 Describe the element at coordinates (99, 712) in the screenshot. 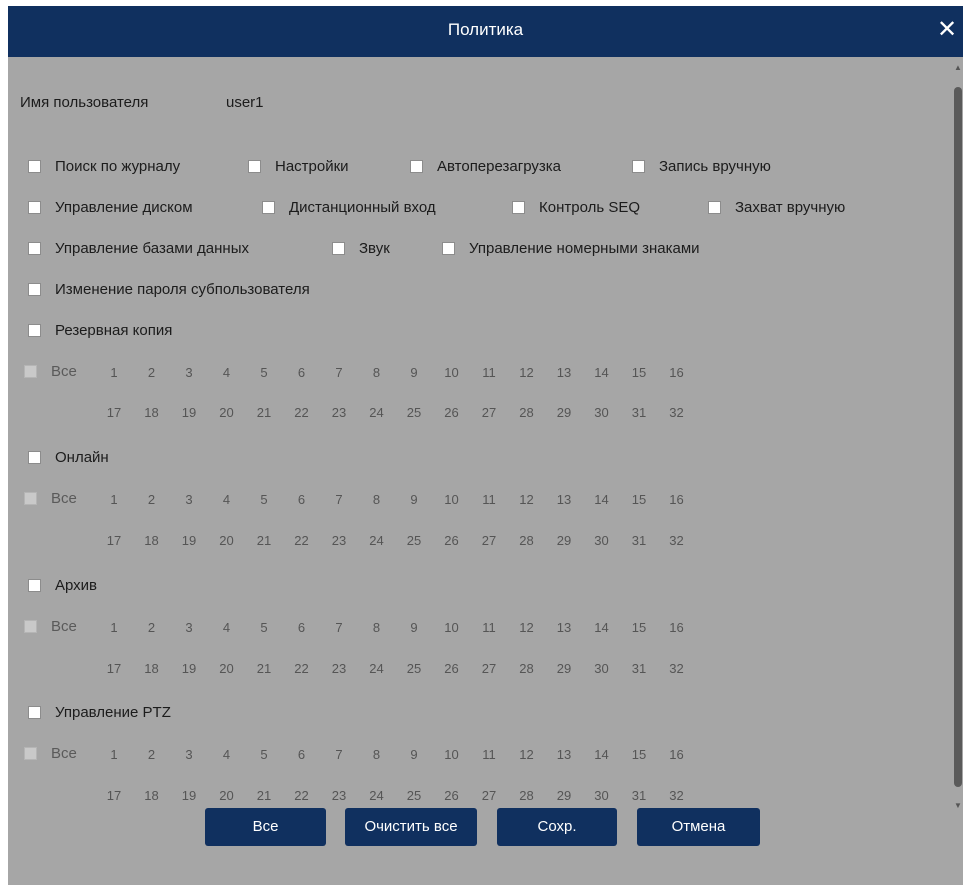

I see `perm-ptz: Управление PTZ` at that location.